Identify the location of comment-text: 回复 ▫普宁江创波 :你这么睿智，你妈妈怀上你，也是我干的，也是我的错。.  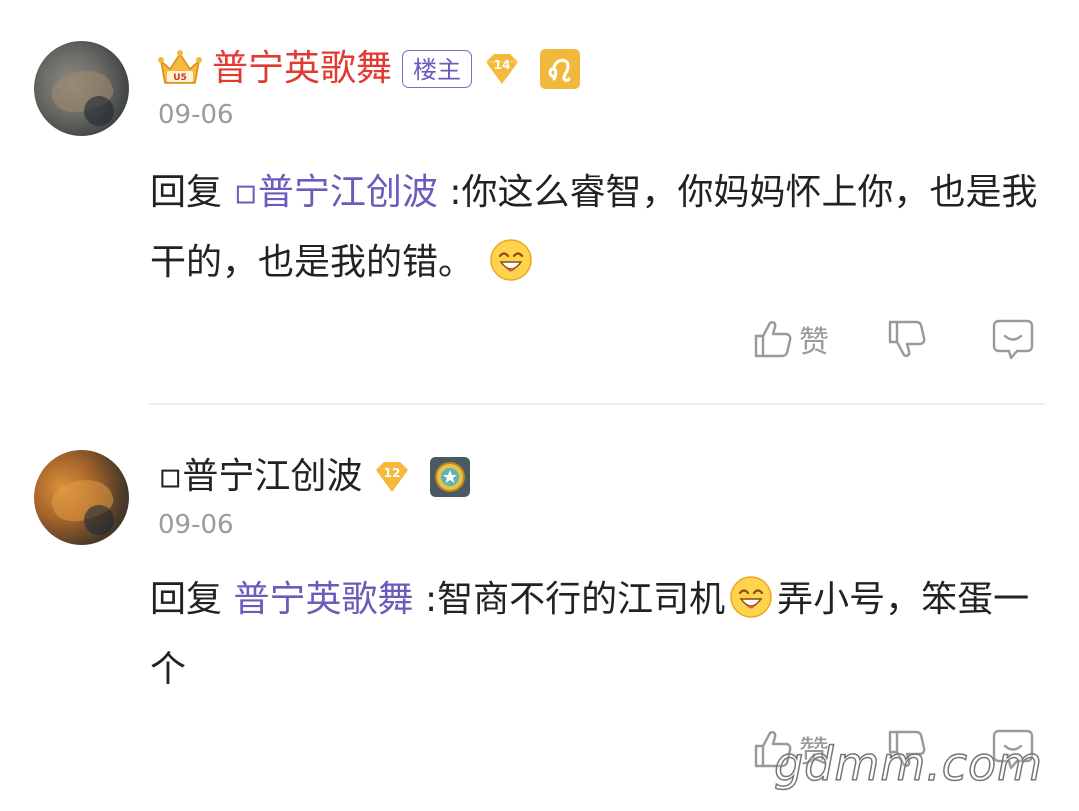
(595, 228).